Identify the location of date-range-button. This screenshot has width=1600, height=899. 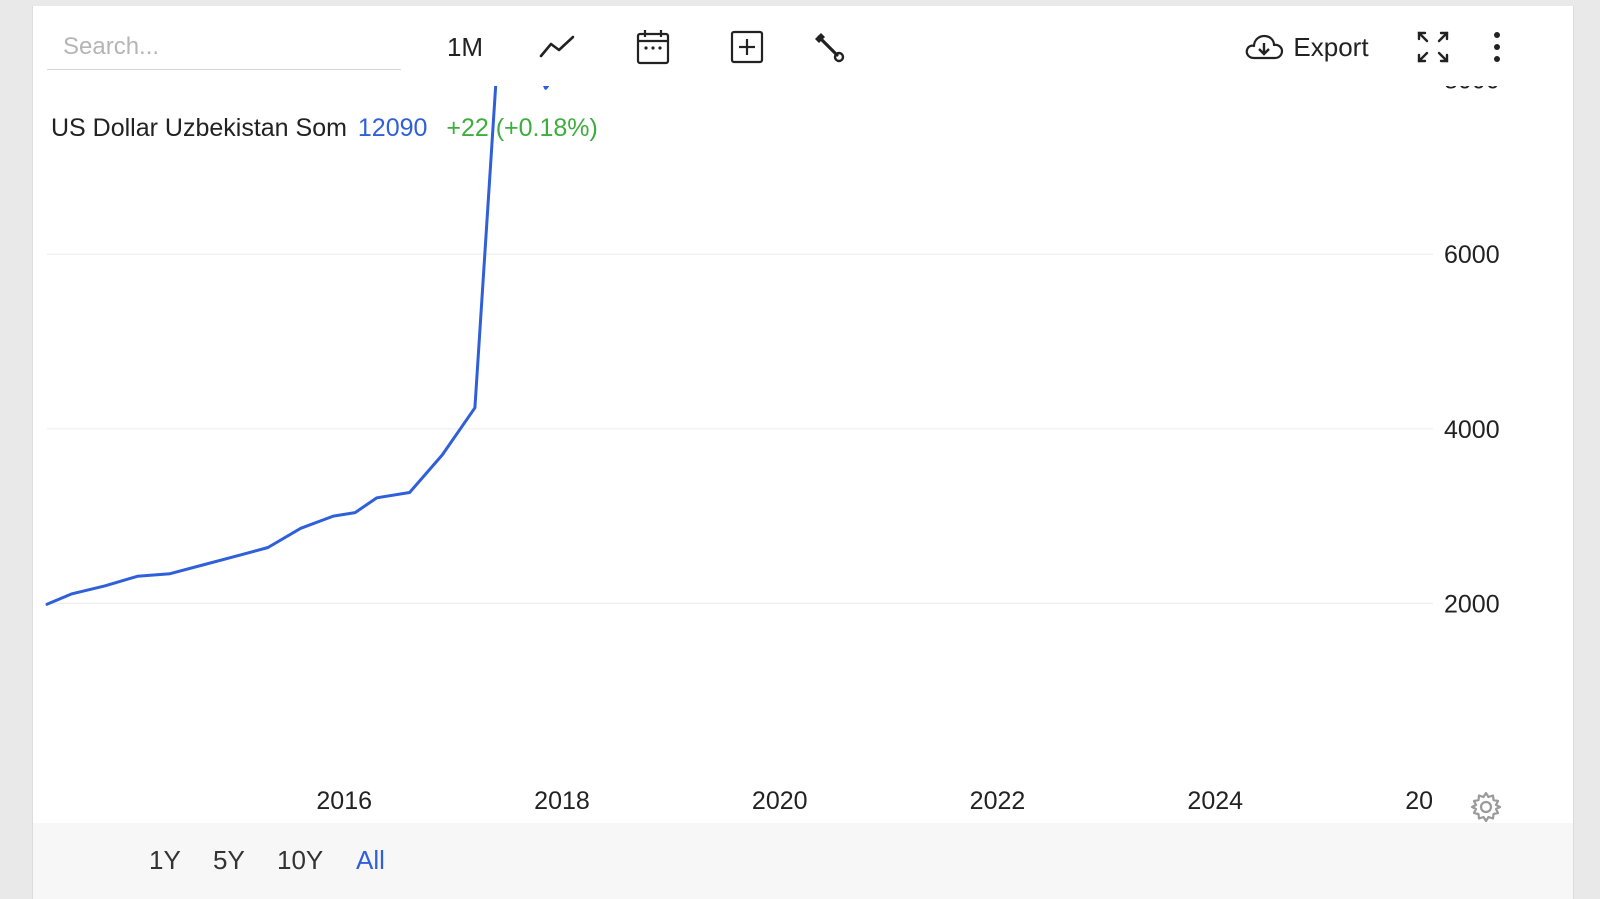
(653, 47).